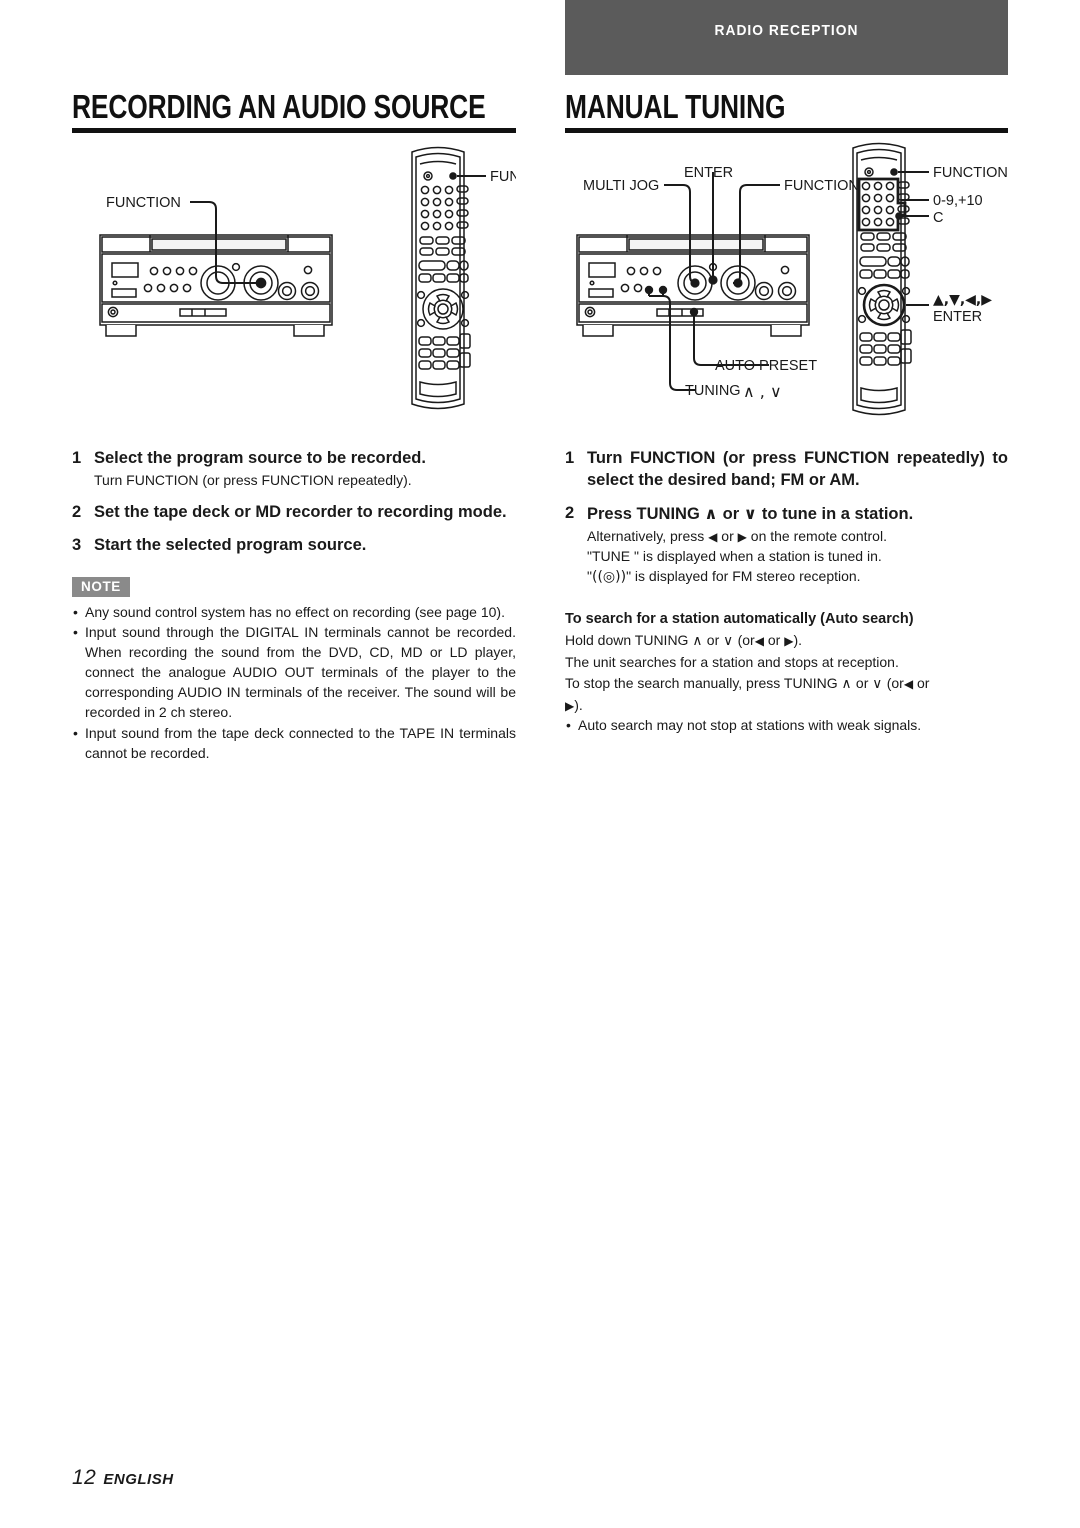  Describe the element at coordinates (694, 312) in the screenshot. I see `callout-dot-auto-preset` at that location.